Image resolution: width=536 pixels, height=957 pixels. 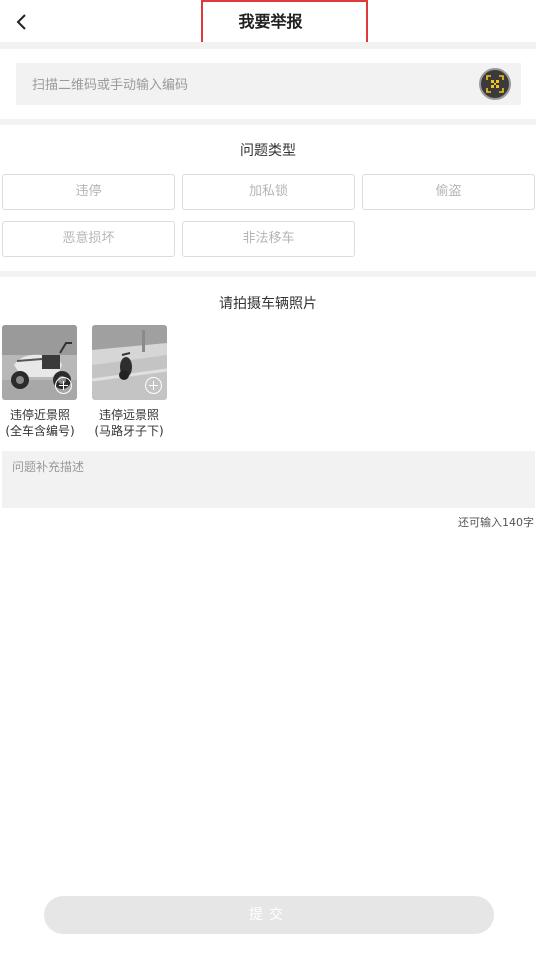 What do you see at coordinates (252, 85) in the screenshot?
I see `bike-code-input` at bounding box center [252, 85].